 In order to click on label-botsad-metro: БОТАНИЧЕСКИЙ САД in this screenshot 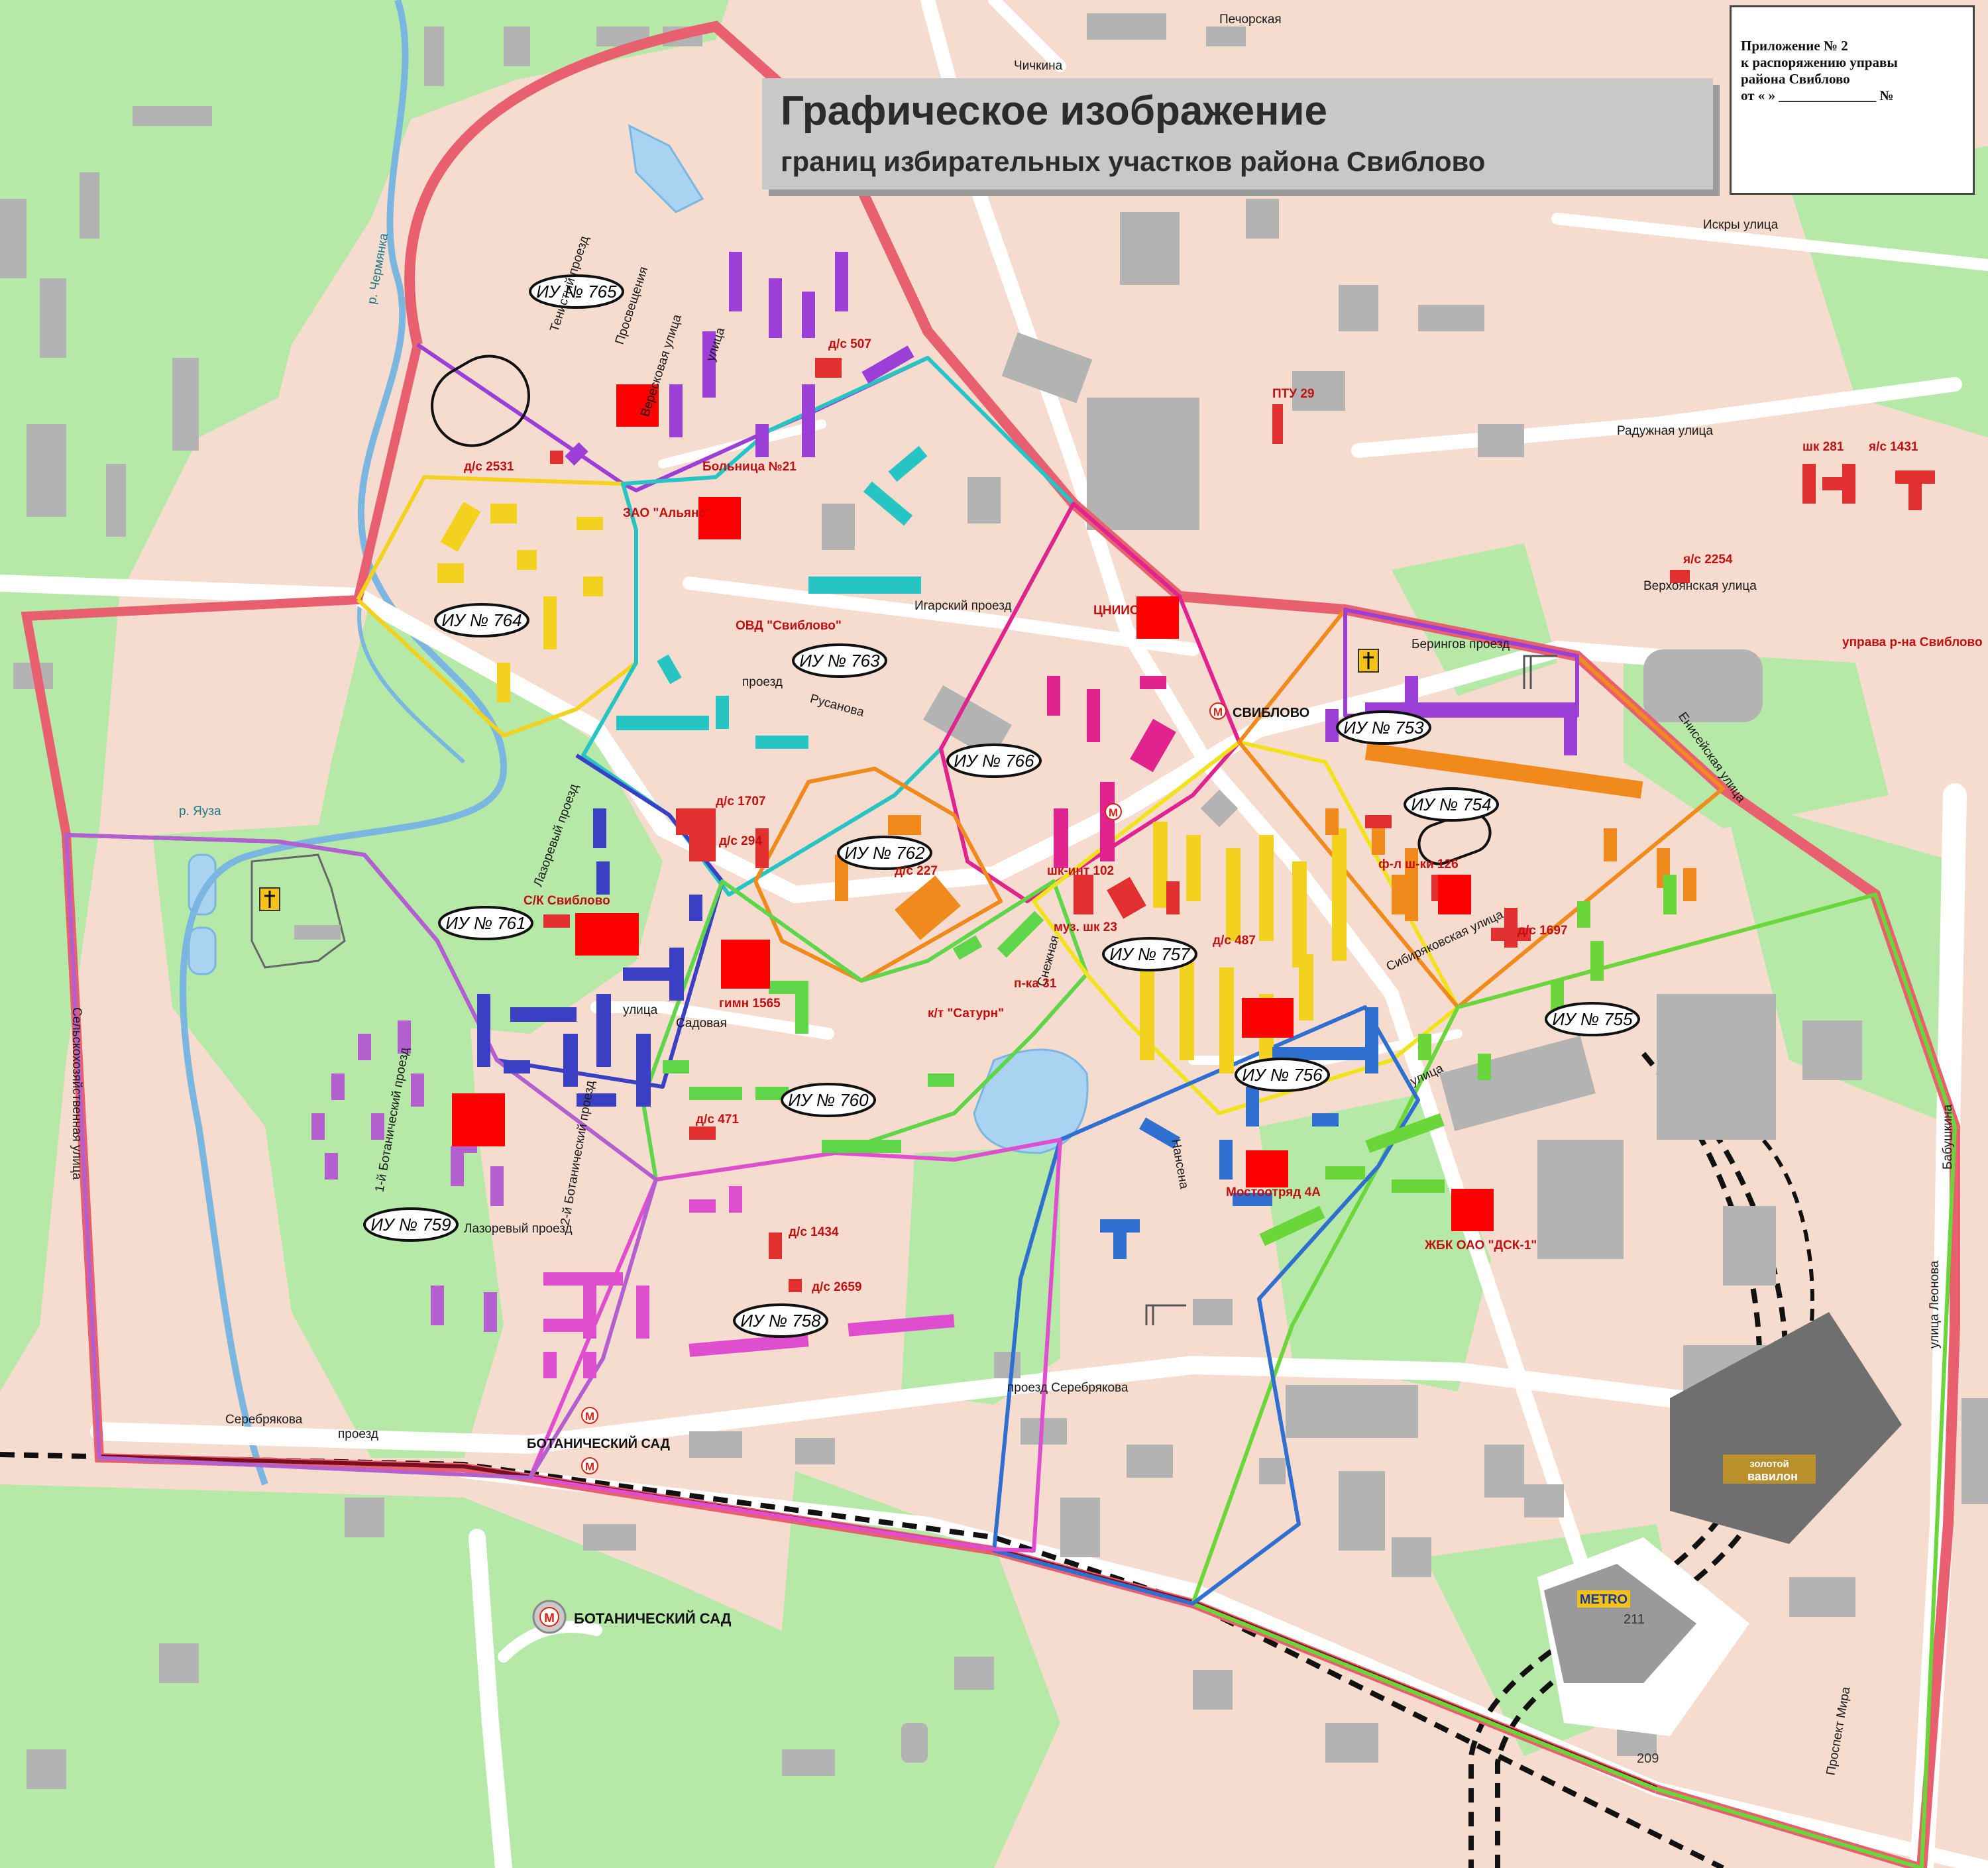, I will do `click(598, 1443)`.